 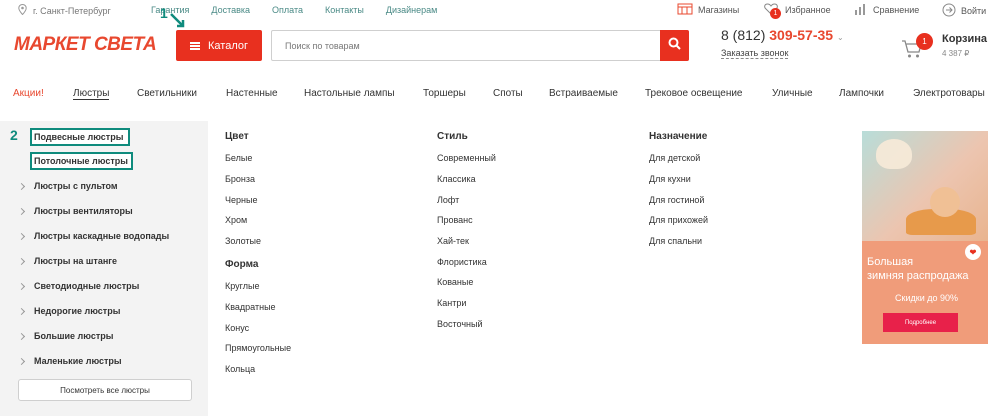 I want to click on sidebar-item-remote: Люстры с пультом, so click(x=76, y=186).